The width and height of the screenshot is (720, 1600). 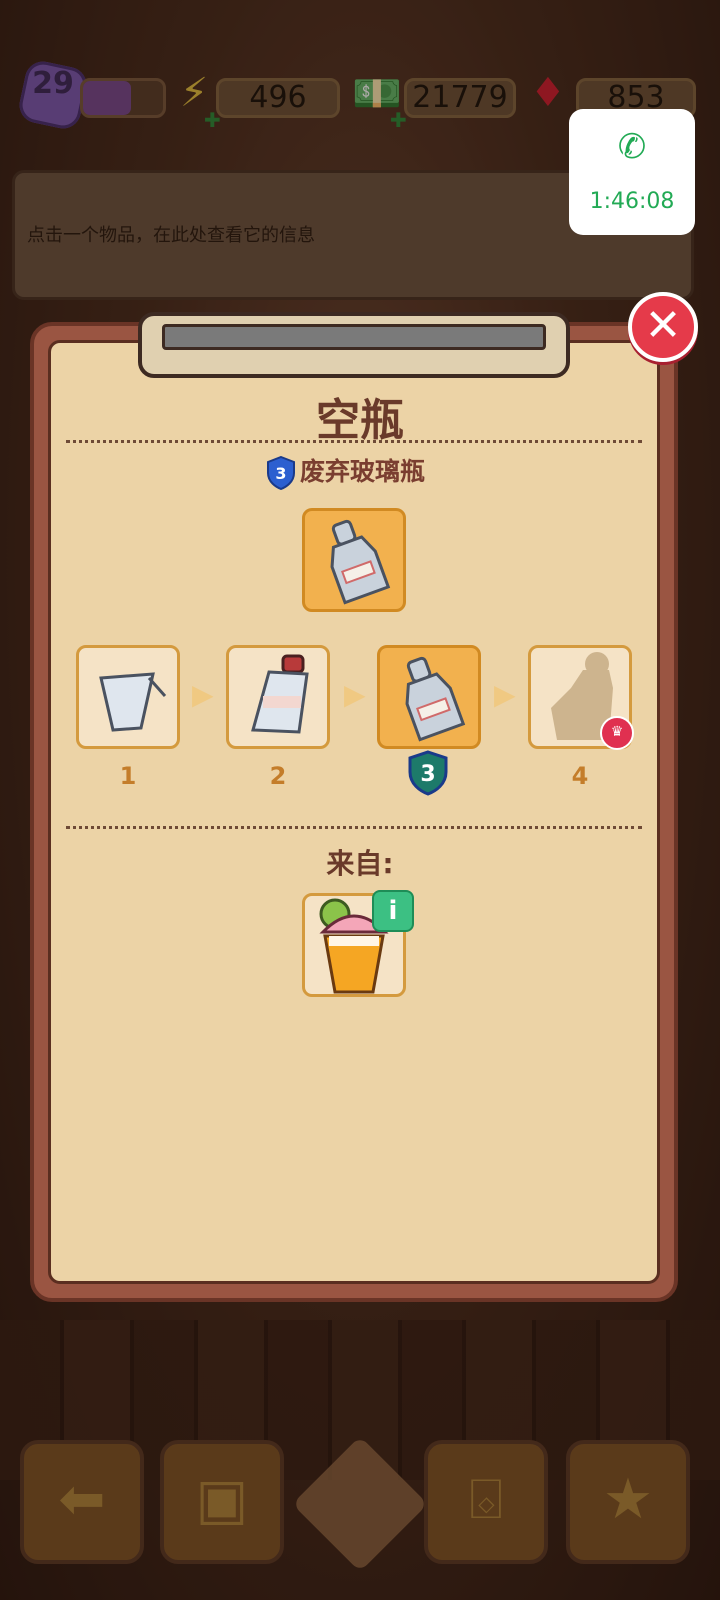 I want to click on back-button: ⬅, so click(x=82, y=1502).